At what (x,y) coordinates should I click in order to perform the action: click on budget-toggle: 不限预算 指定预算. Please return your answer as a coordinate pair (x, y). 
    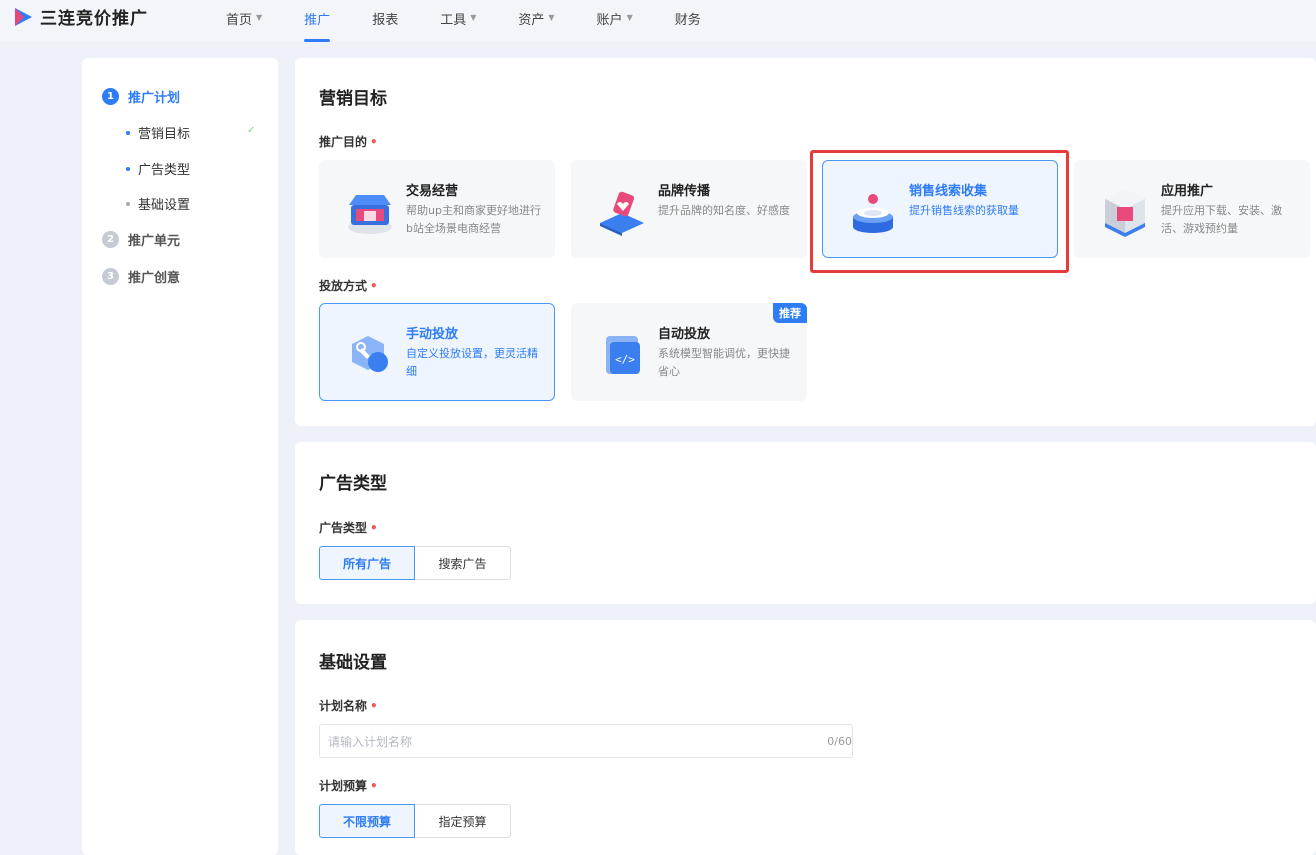
    Looking at the image, I should click on (415, 821).